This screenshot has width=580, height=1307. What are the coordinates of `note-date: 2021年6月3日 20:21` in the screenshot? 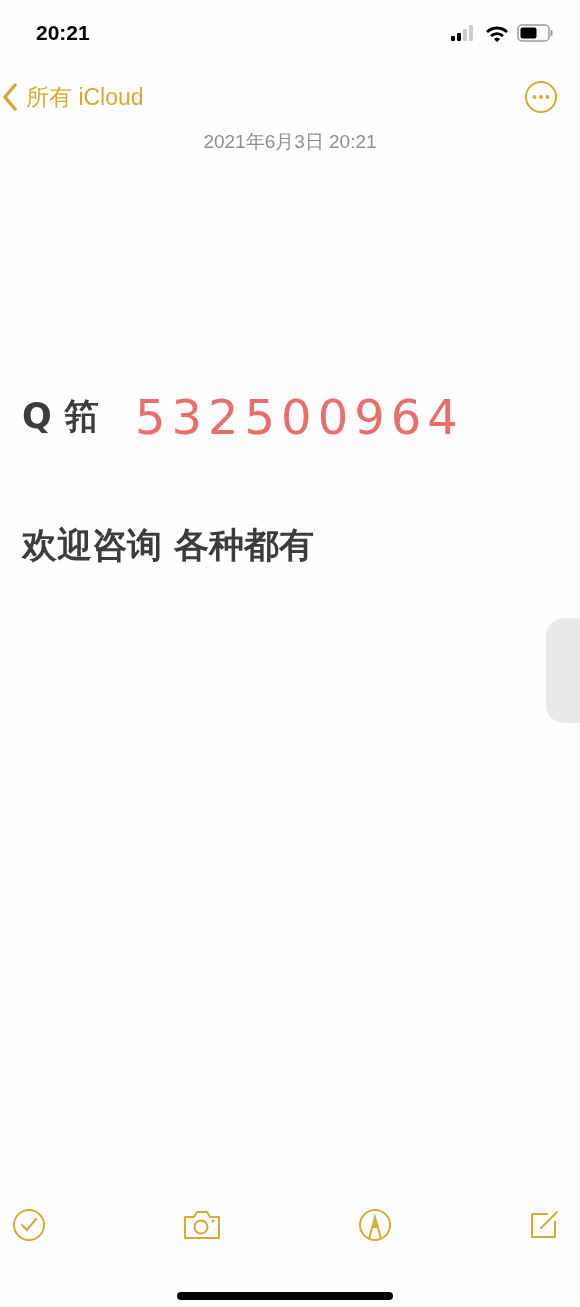 It's located at (290, 142).